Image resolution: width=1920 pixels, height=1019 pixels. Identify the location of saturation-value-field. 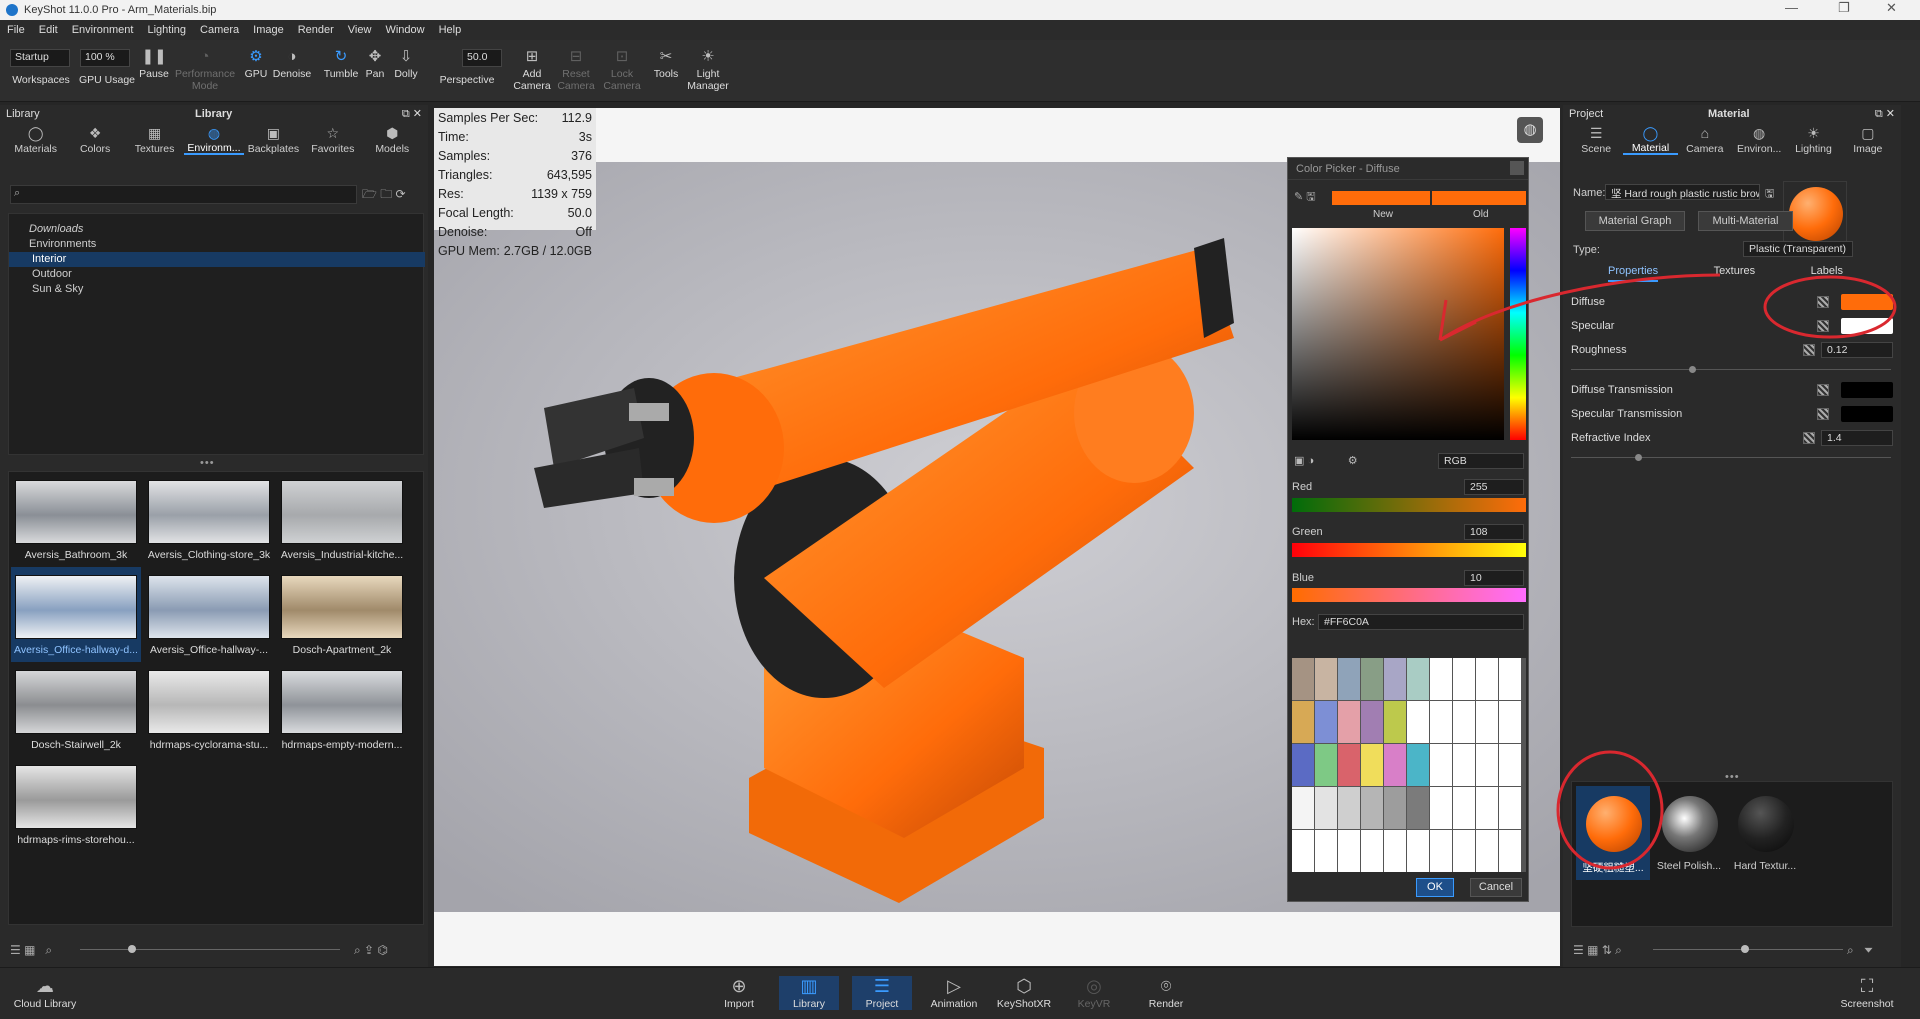
(1398, 334).